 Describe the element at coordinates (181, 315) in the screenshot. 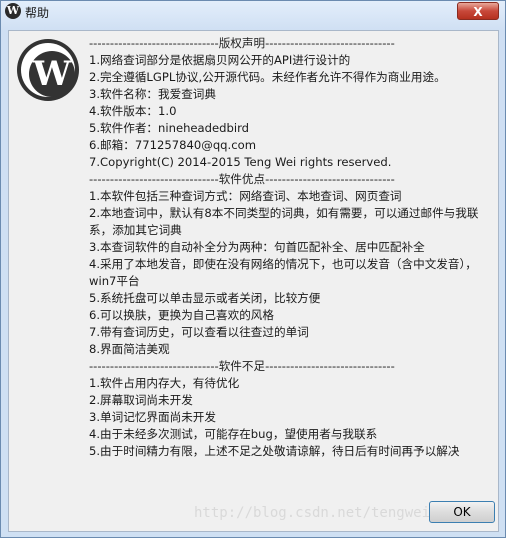

I see `advantage-line: 6.可以换肤，更换为自己喜欢的风格` at that location.